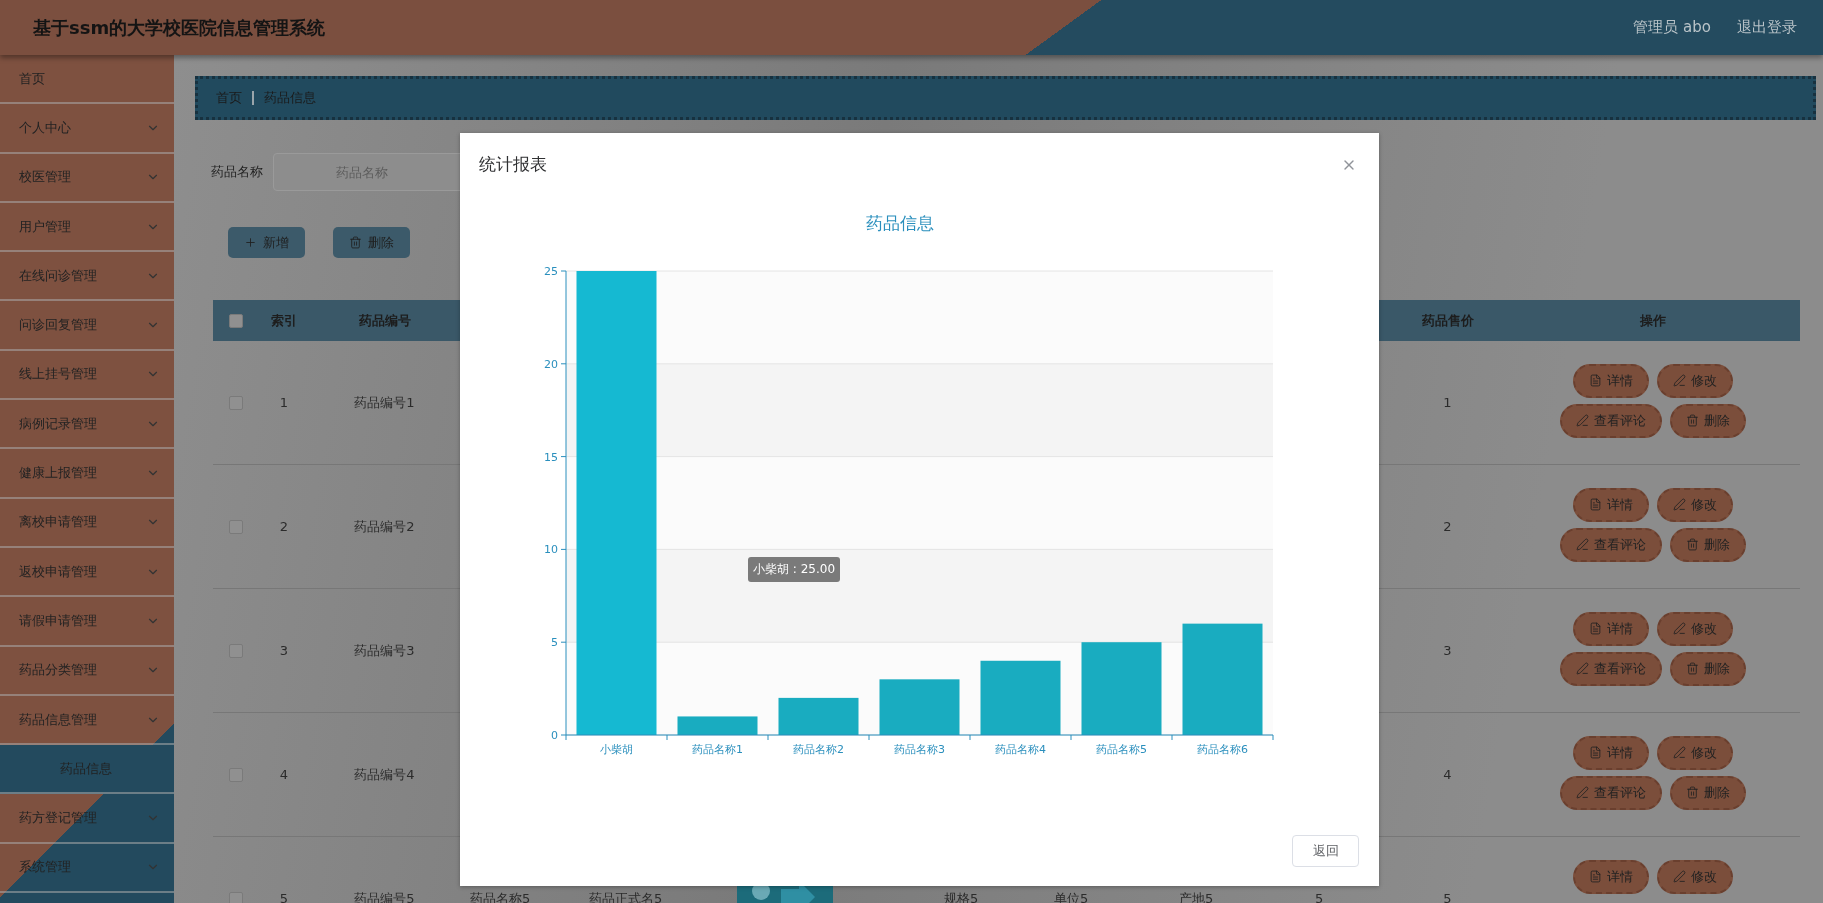 This screenshot has height=903, width=1823. What do you see at coordinates (794, 569) in the screenshot?
I see `chart-tooltip: 小柴胡 : 25.00` at bounding box center [794, 569].